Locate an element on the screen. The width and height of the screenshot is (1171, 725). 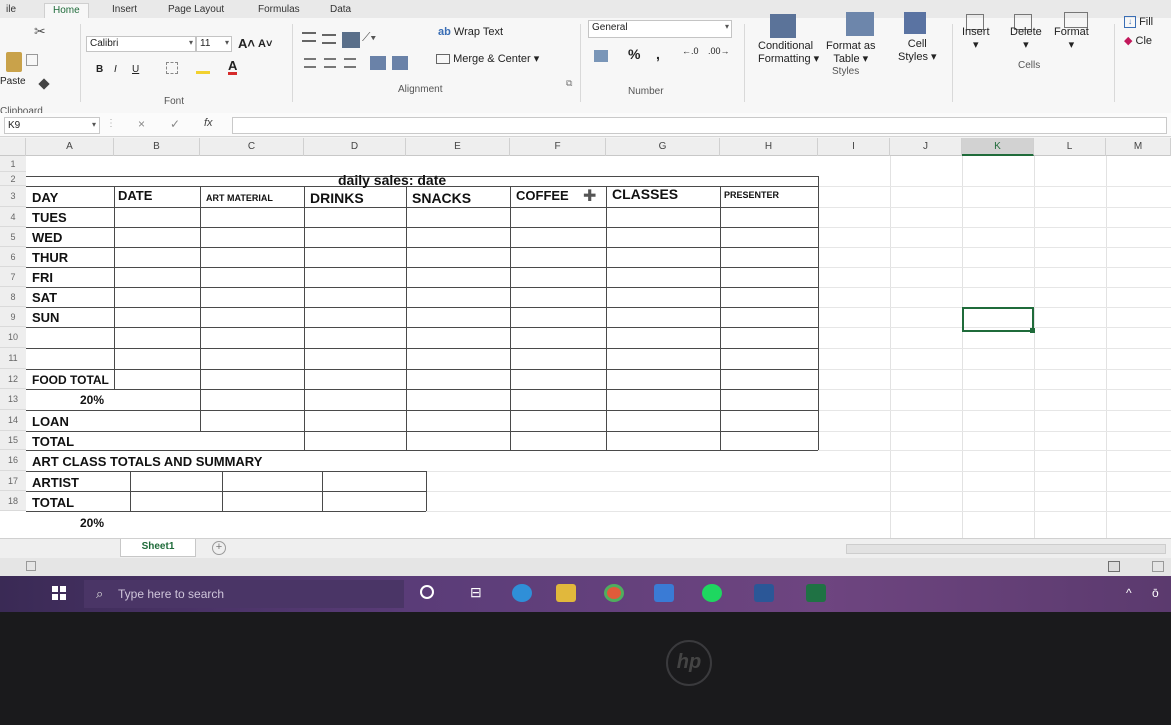
file-explorer-icon is located at coordinates (566, 593).